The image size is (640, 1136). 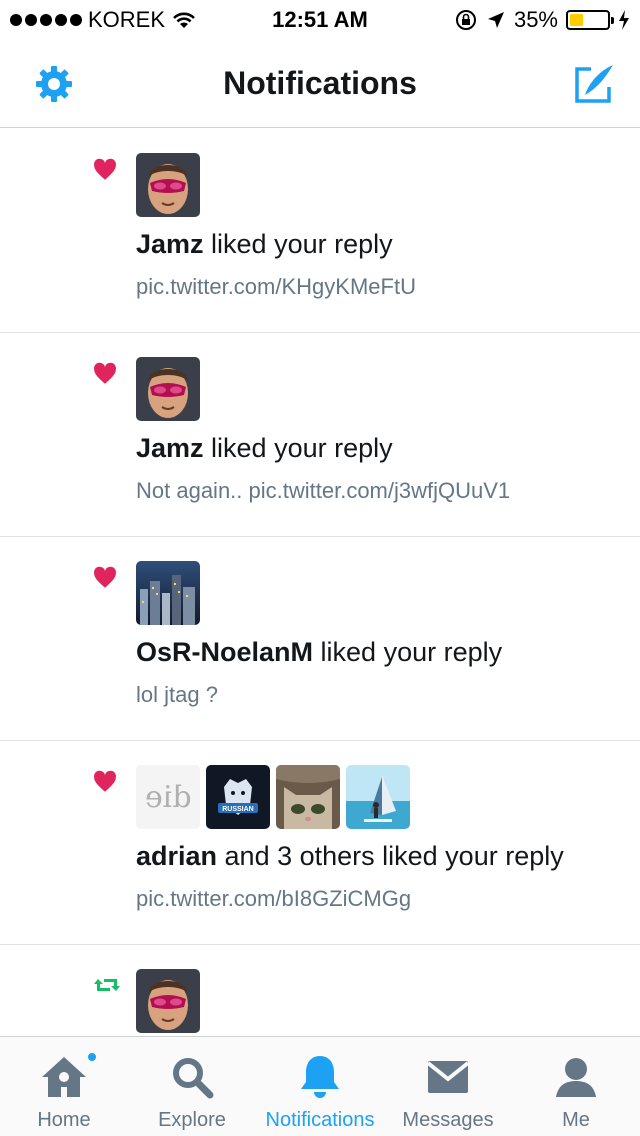 I want to click on status-right: 35%, so click(x=542, y=20).